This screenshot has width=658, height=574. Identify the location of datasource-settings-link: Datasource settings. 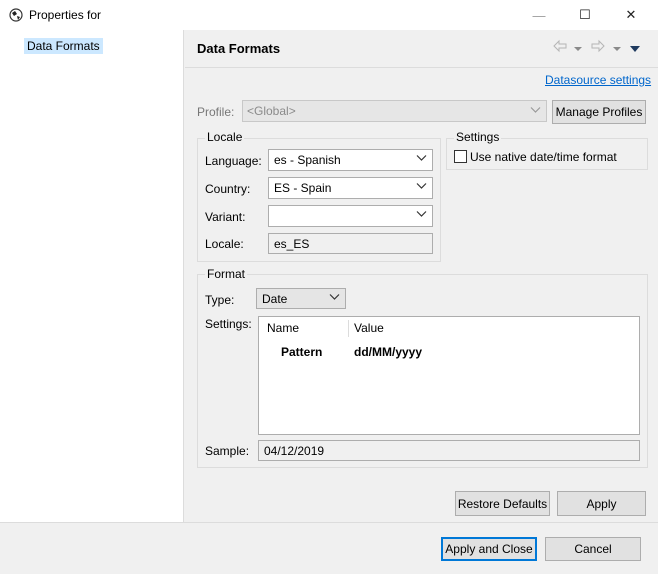
(598, 80).